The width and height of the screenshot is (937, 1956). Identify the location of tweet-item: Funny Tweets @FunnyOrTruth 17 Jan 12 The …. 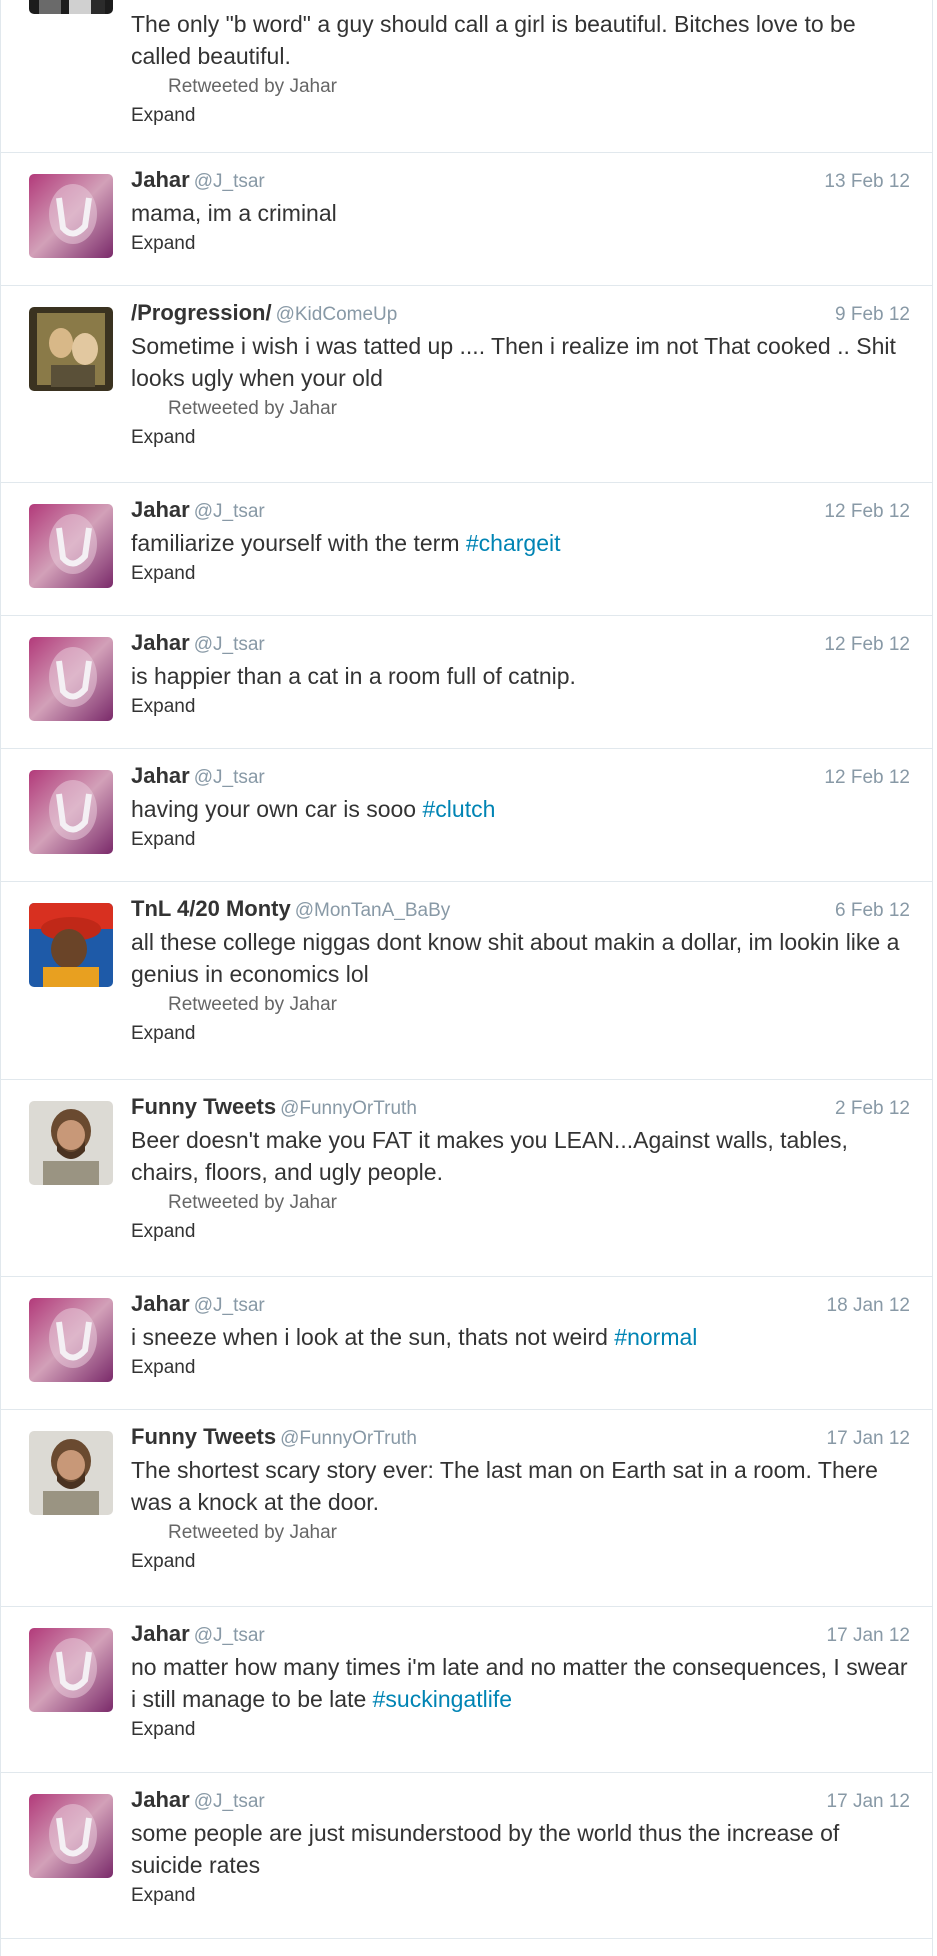
(466, 1508).